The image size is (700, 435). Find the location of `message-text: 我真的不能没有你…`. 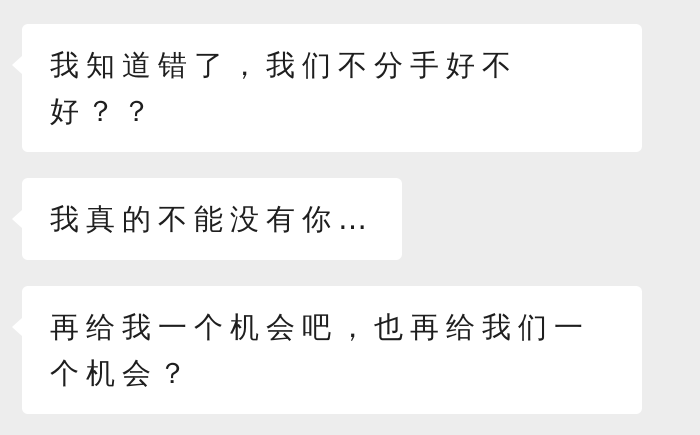

message-text: 我真的不能没有你… is located at coordinates (212, 219).